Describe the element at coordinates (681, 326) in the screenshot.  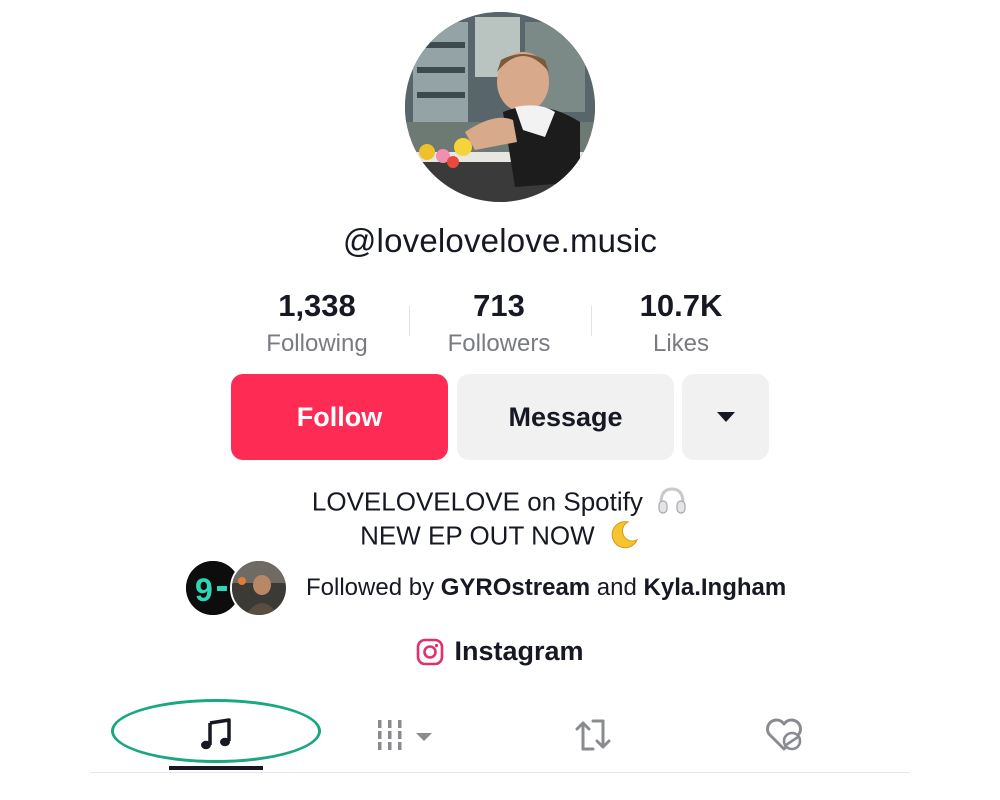
I see `stat-likes: 10.7K Likes` at that location.